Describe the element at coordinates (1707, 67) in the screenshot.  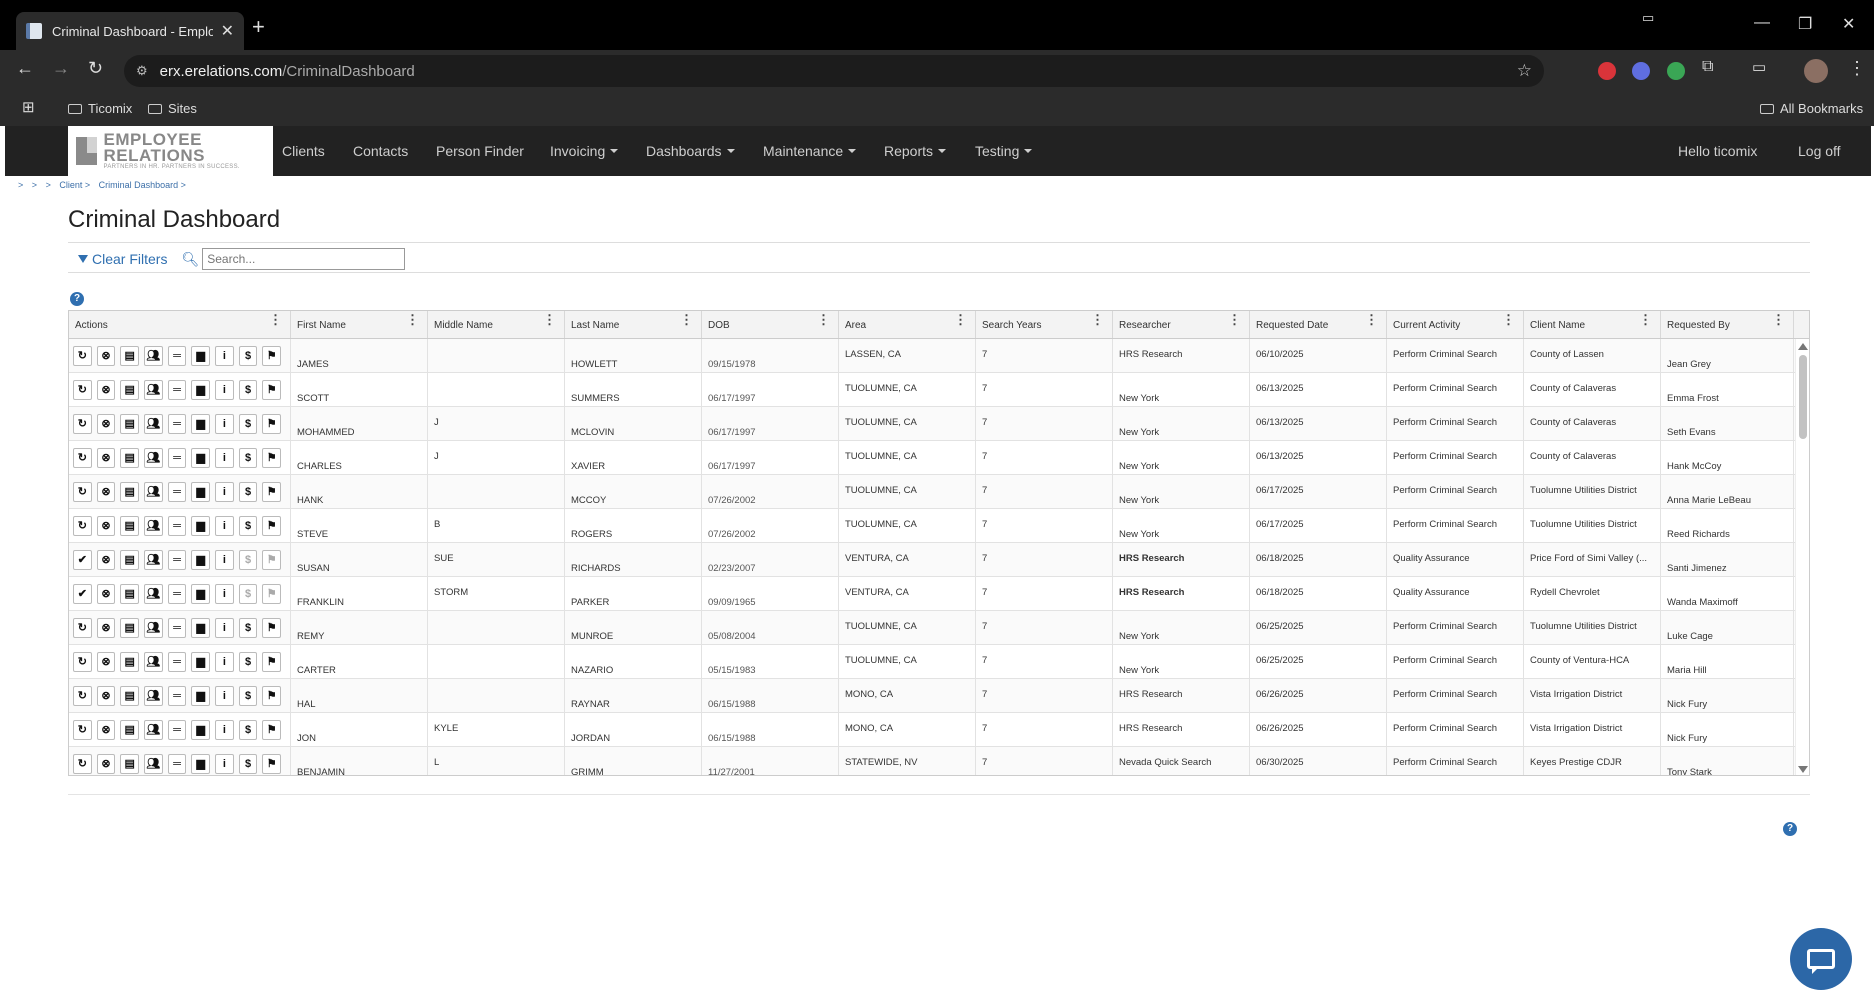
I see `extensions-puzzle-icon: ⧉` at that location.